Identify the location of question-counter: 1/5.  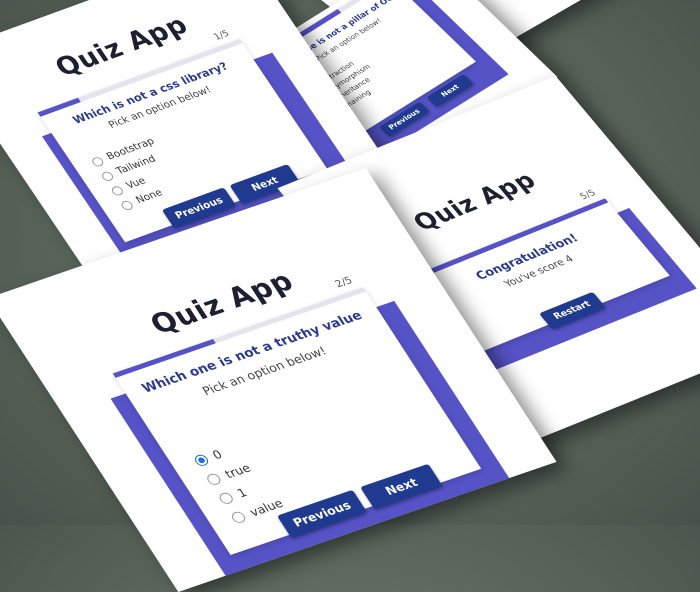
(222, 36).